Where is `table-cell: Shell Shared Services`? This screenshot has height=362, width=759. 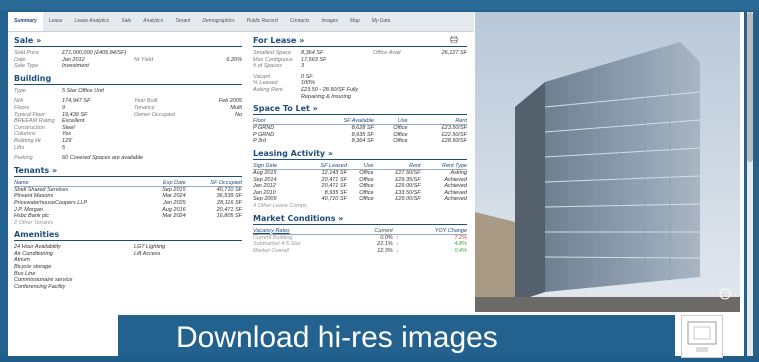
table-cell: Shell Shared Services is located at coordinates (79, 189).